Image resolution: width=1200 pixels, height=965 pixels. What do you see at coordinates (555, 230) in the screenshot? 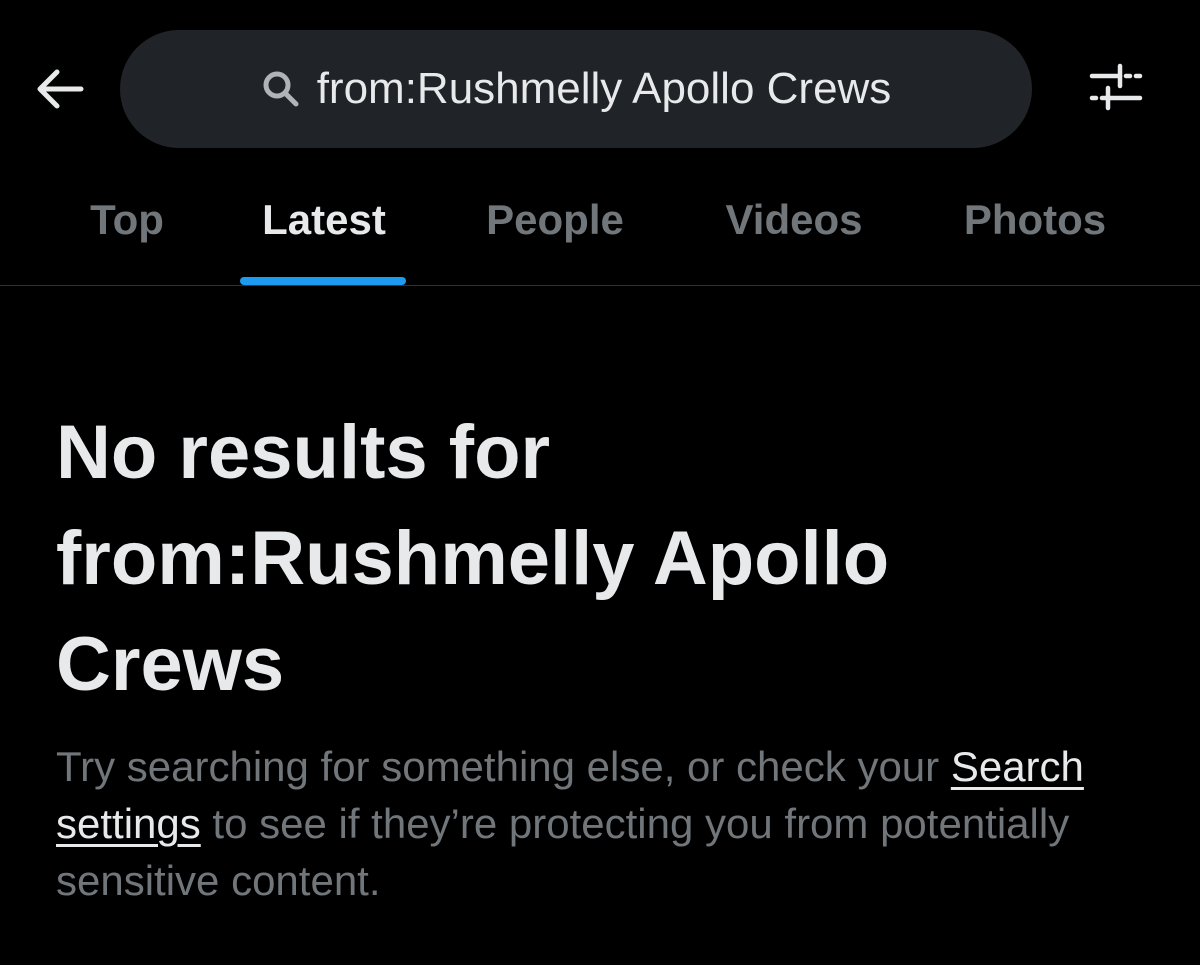
I see `tab-people: People` at bounding box center [555, 230].